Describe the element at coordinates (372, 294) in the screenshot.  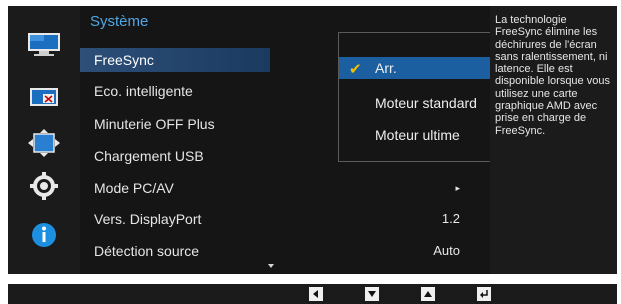
I see `down-arrow-icon` at that location.